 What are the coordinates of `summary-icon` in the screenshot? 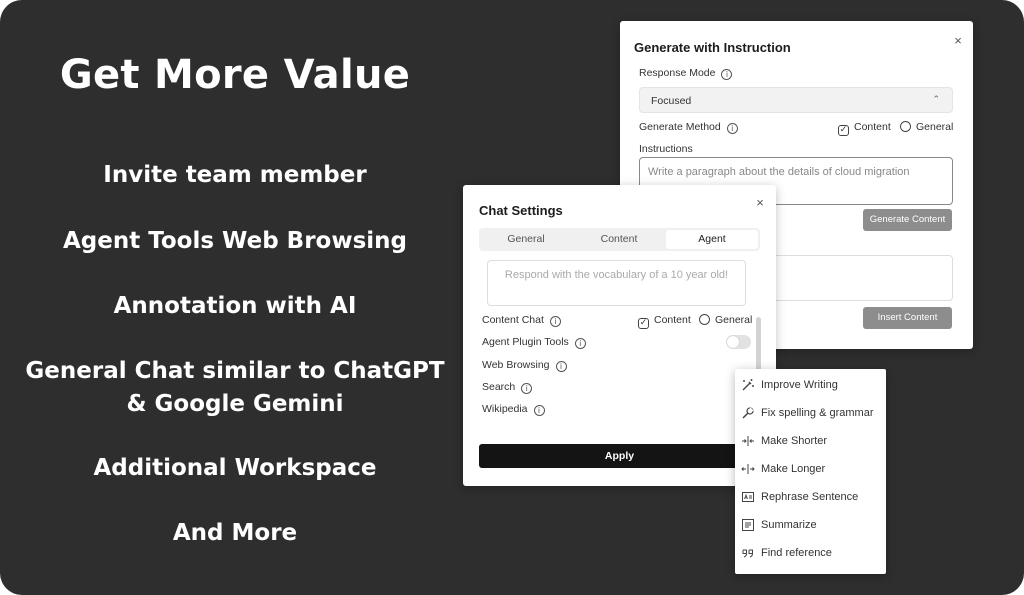 It's located at (748, 525).